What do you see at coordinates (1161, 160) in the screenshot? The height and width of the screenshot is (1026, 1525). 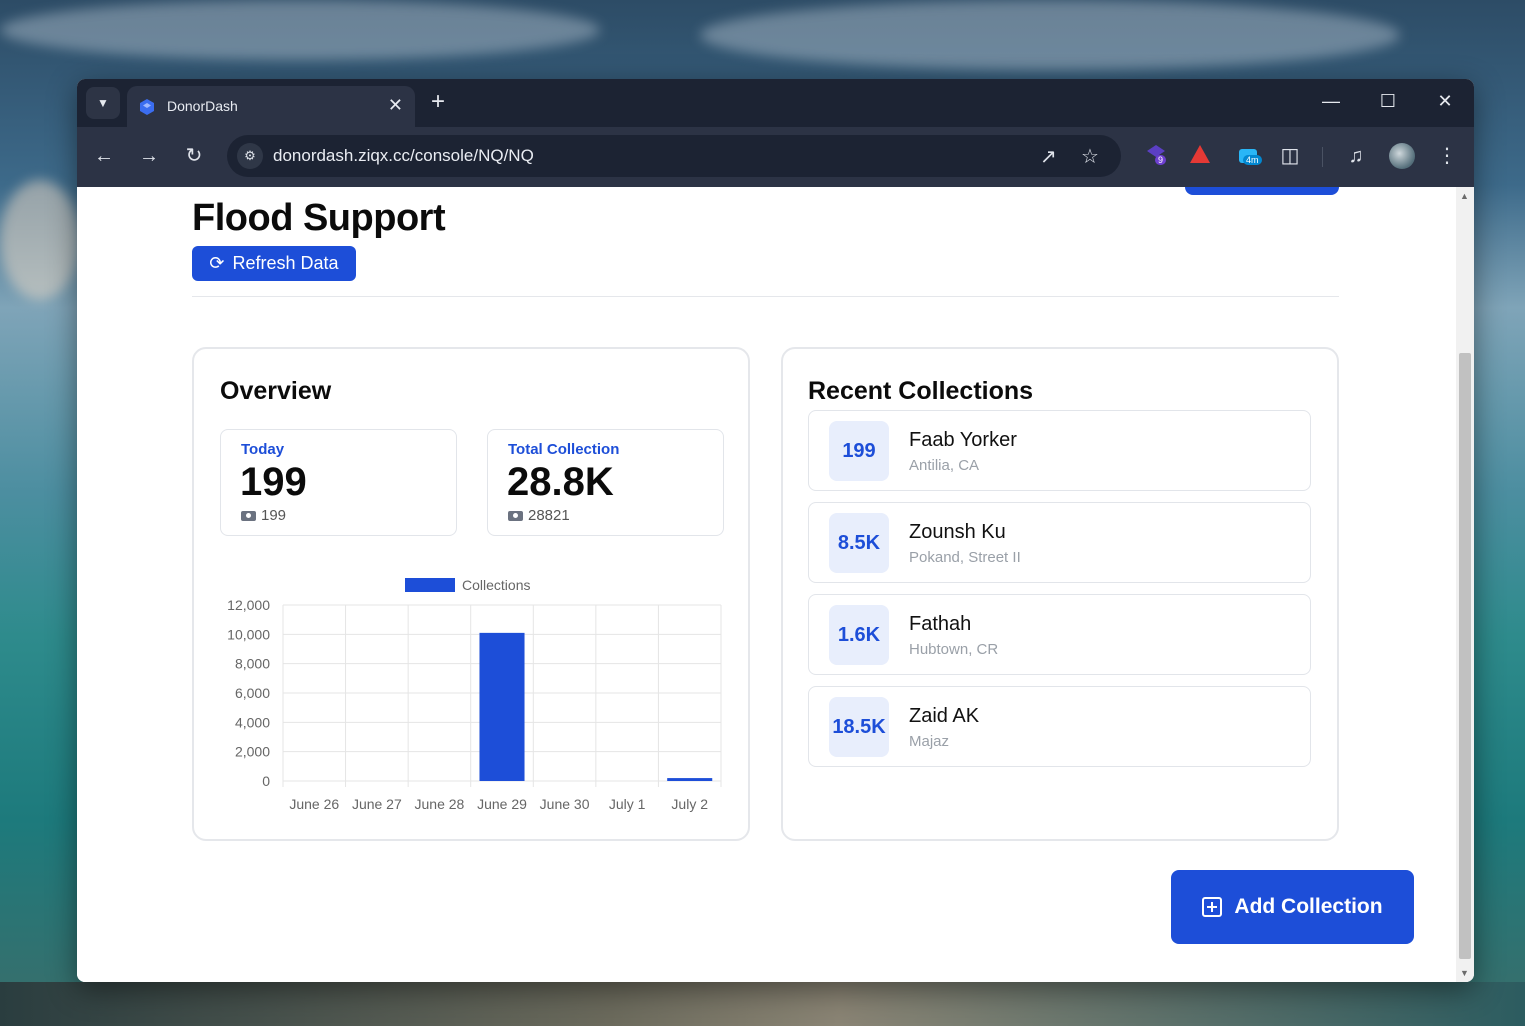 I see `extension-badge: 9` at bounding box center [1161, 160].